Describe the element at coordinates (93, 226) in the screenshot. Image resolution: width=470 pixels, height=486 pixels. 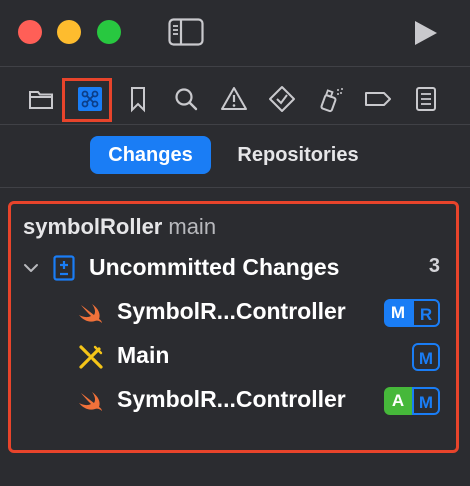
I see `repository-name: symbolRoller` at that location.